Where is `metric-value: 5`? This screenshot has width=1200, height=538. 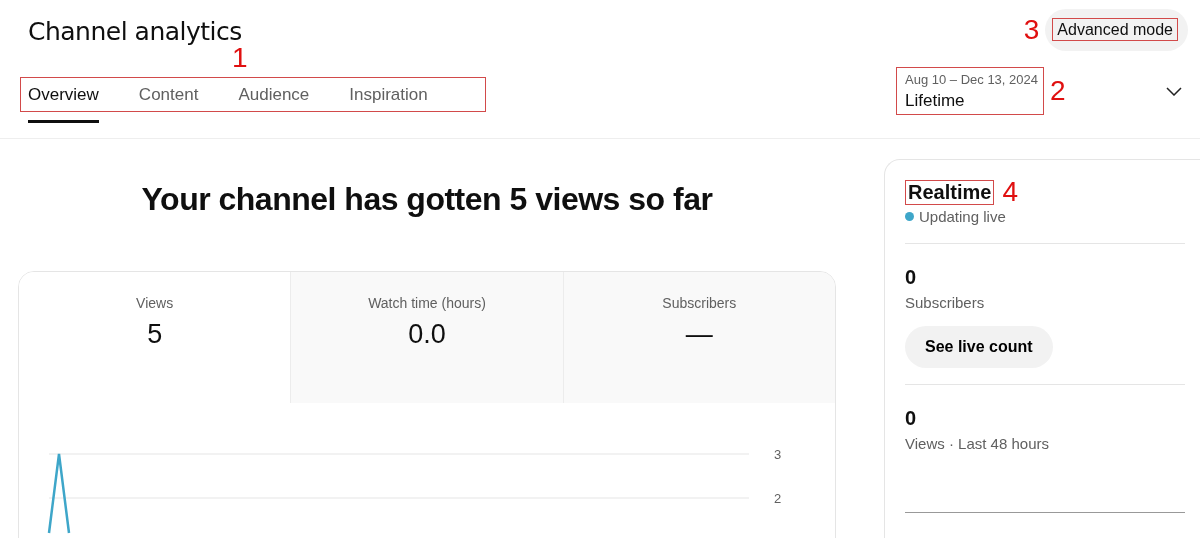 metric-value: 5 is located at coordinates (155, 334).